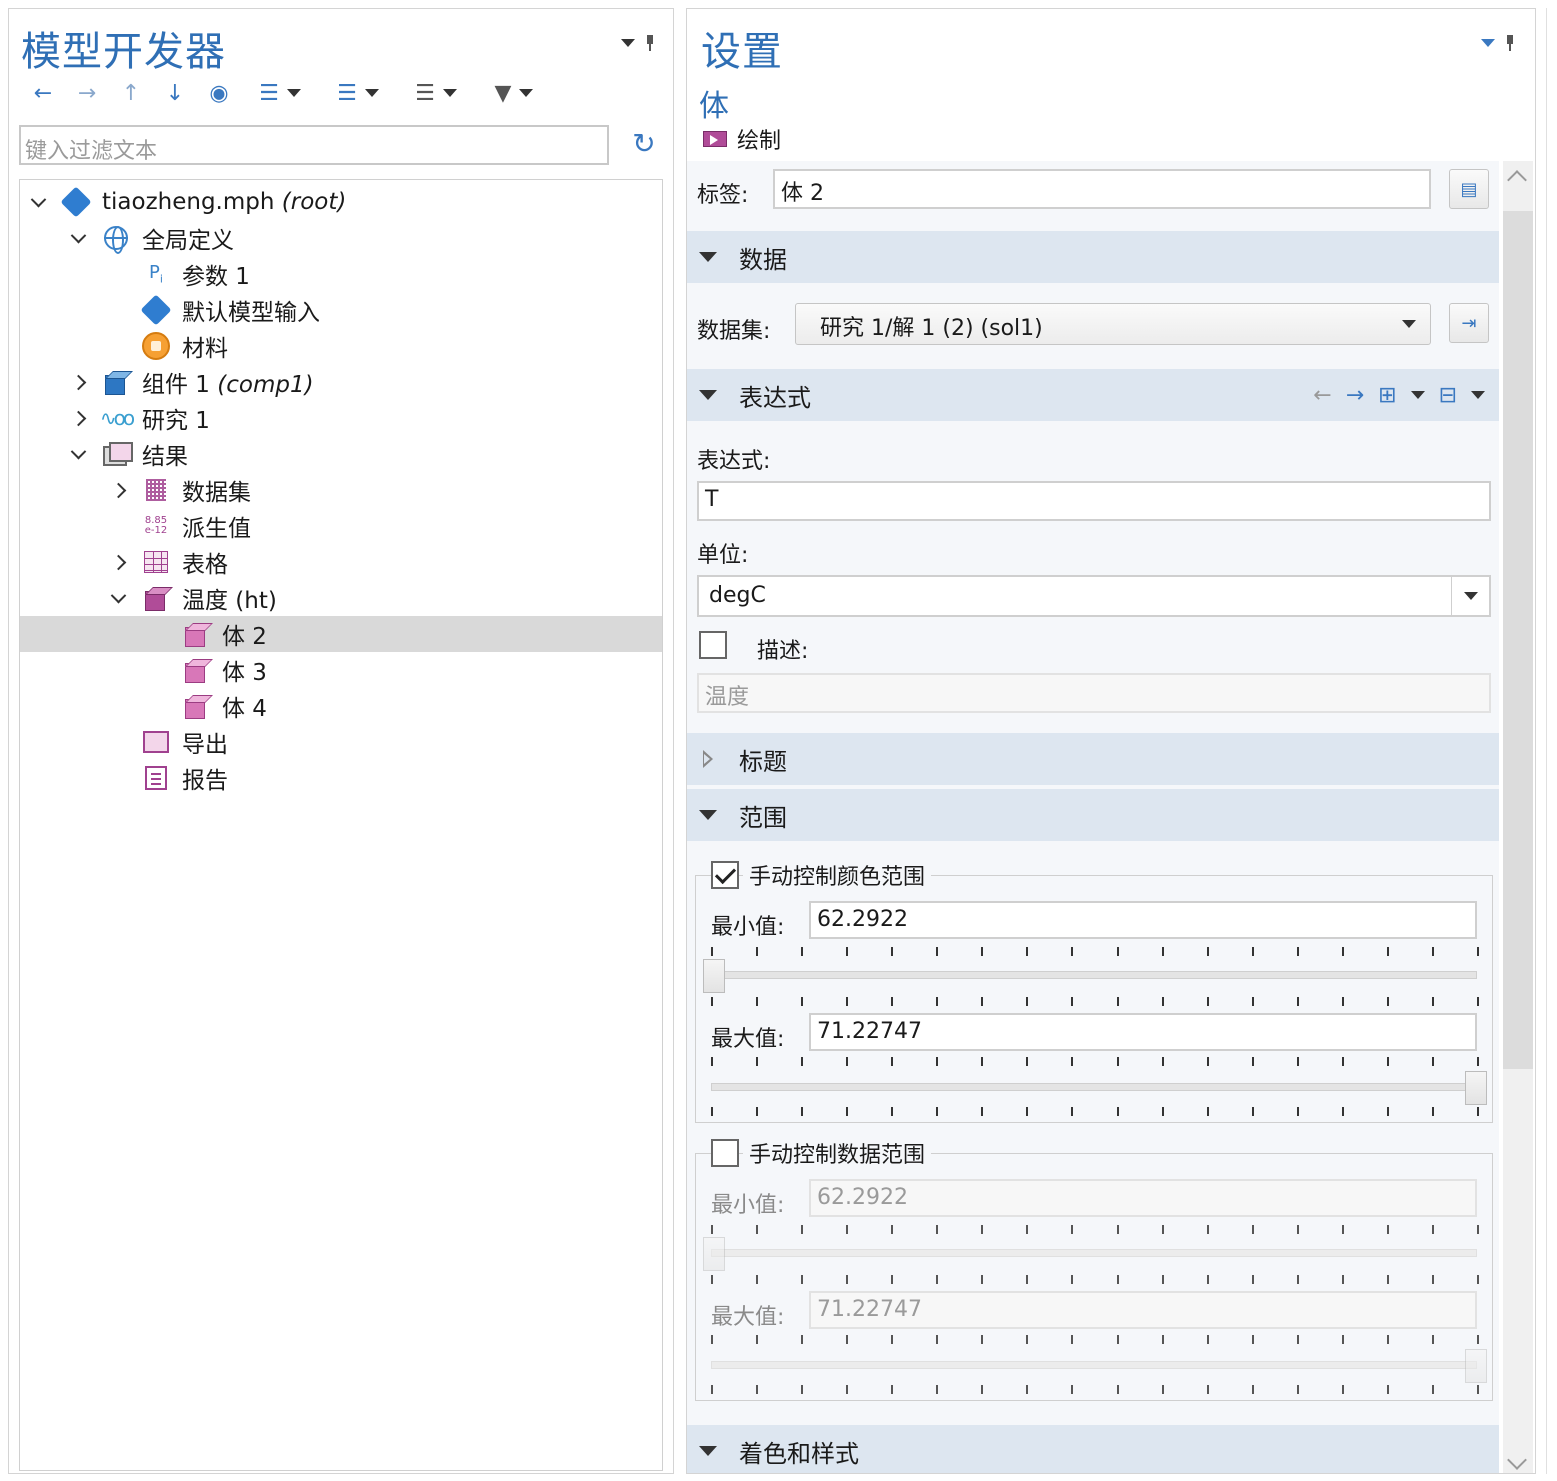 The height and width of the screenshot is (1481, 1557). I want to click on tree-item: 材料, so click(341, 346).